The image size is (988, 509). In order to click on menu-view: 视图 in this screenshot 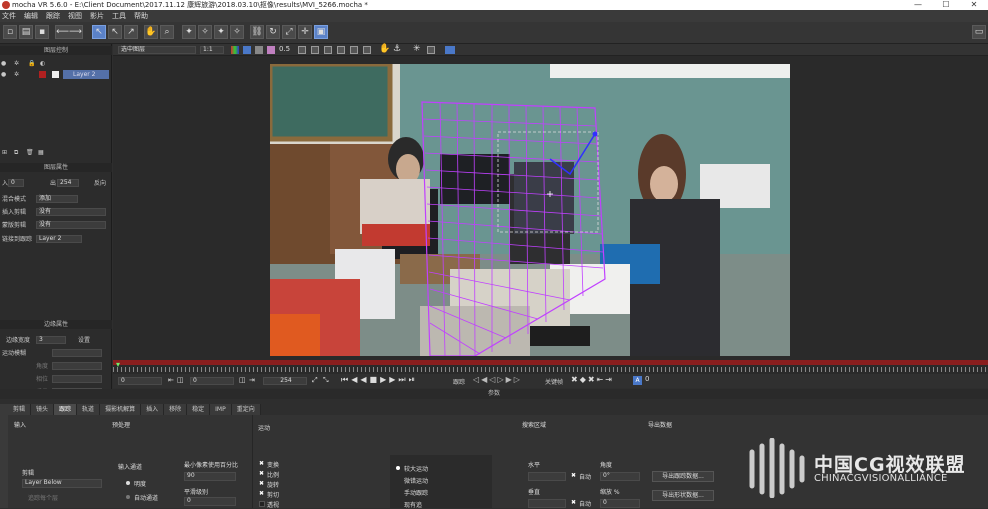, I will do `click(75, 16)`.